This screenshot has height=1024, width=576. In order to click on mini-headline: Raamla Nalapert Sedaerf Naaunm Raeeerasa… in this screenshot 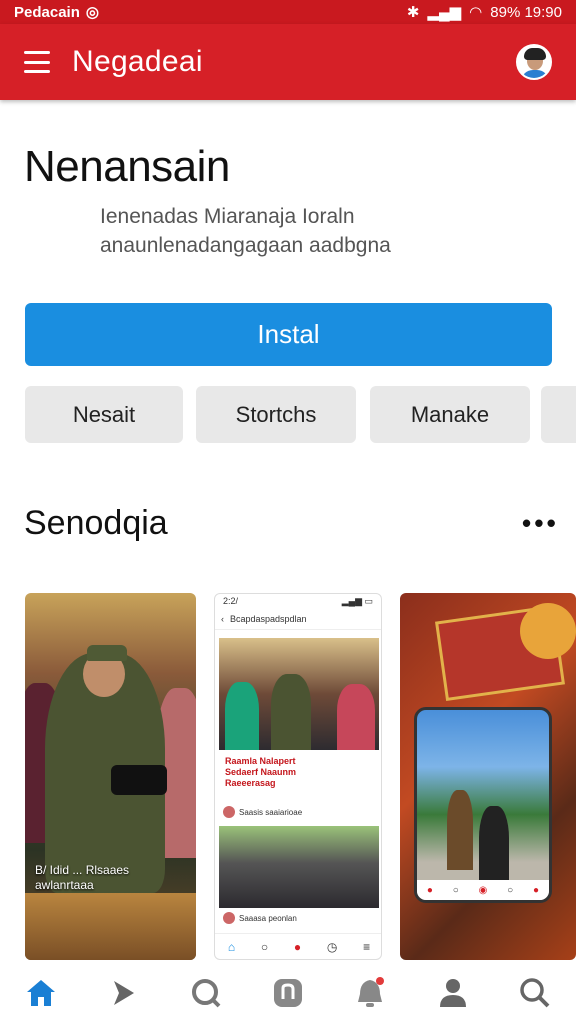, I will do `click(261, 772)`.